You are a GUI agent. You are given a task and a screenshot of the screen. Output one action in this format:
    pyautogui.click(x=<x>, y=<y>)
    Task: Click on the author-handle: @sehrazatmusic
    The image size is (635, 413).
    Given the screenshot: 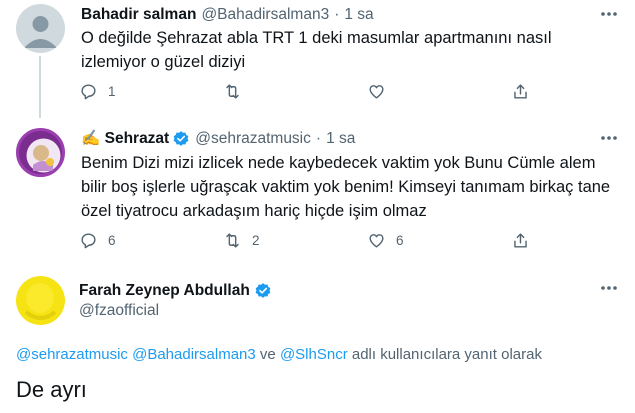 What is the action you would take?
    pyautogui.click(x=253, y=139)
    